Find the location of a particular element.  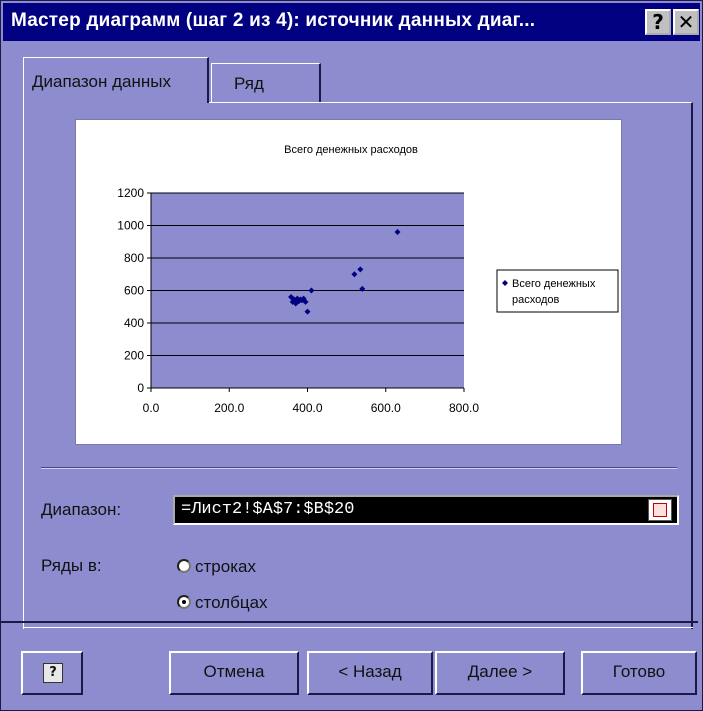

y-tick-label: 800 is located at coordinates (134, 258).